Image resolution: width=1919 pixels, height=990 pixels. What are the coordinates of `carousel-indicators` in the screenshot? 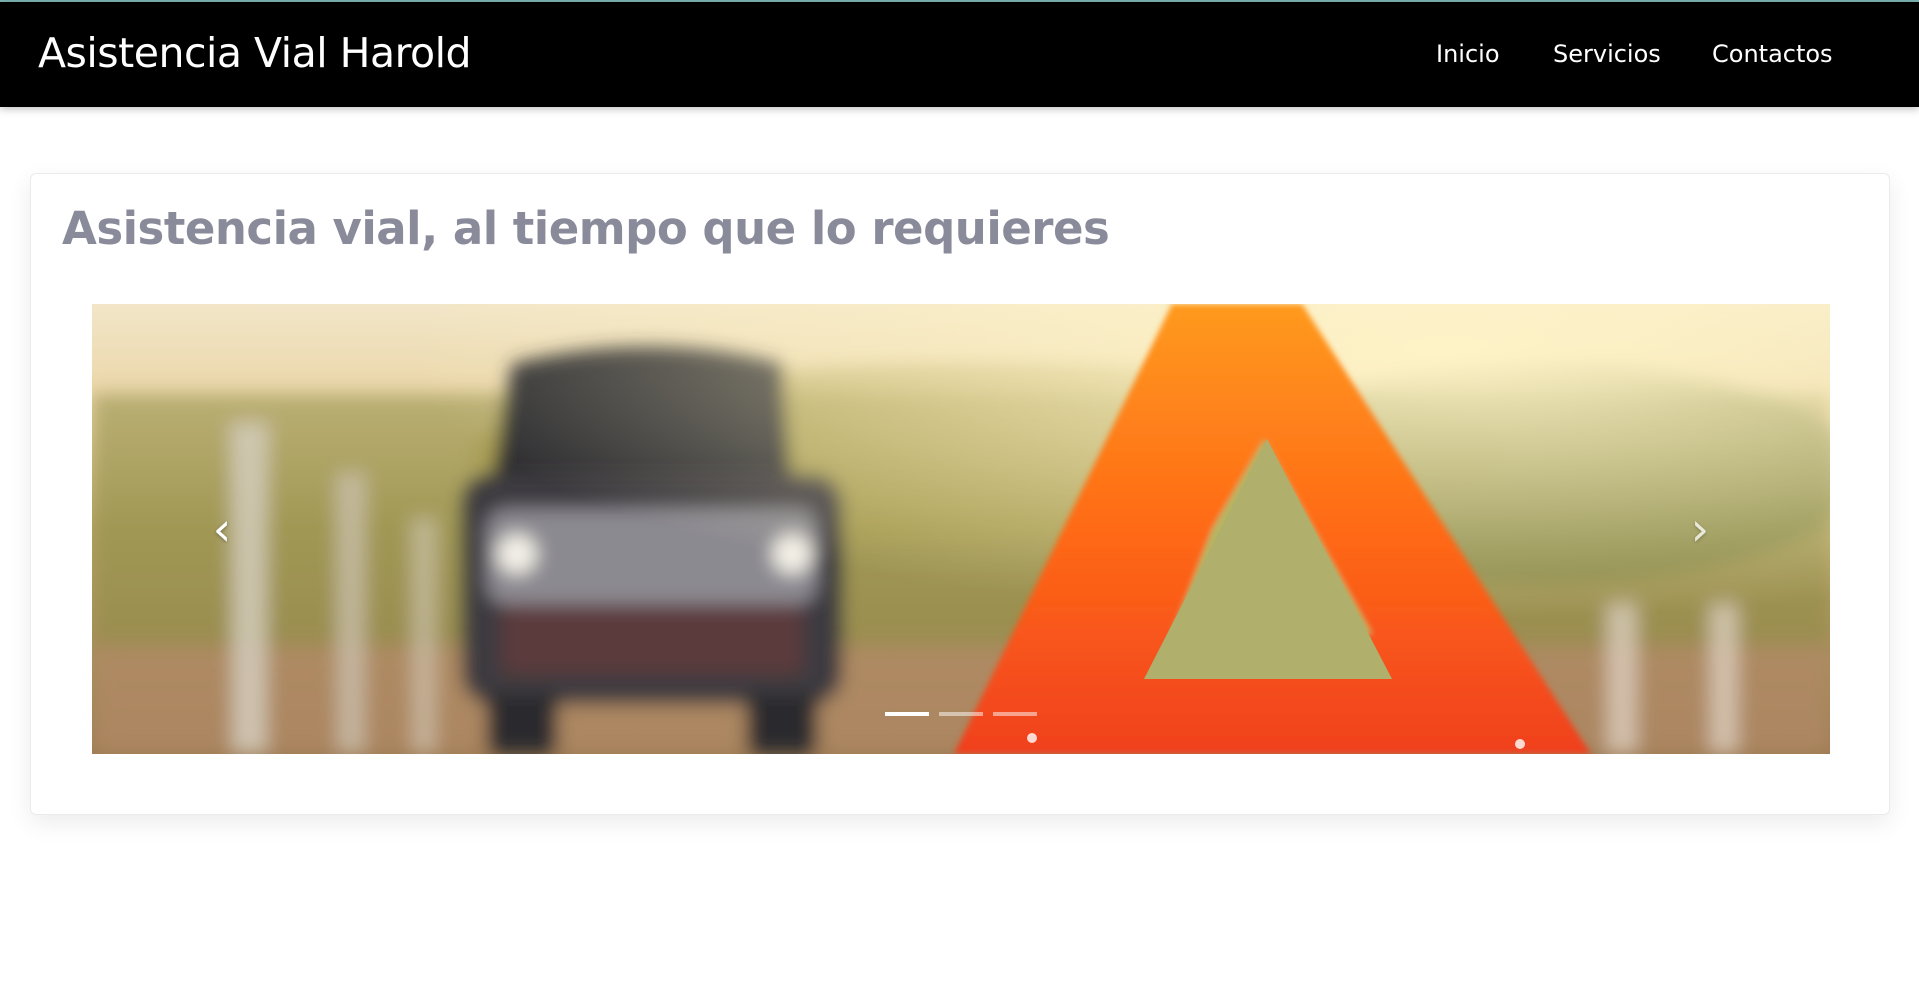 It's located at (961, 714).